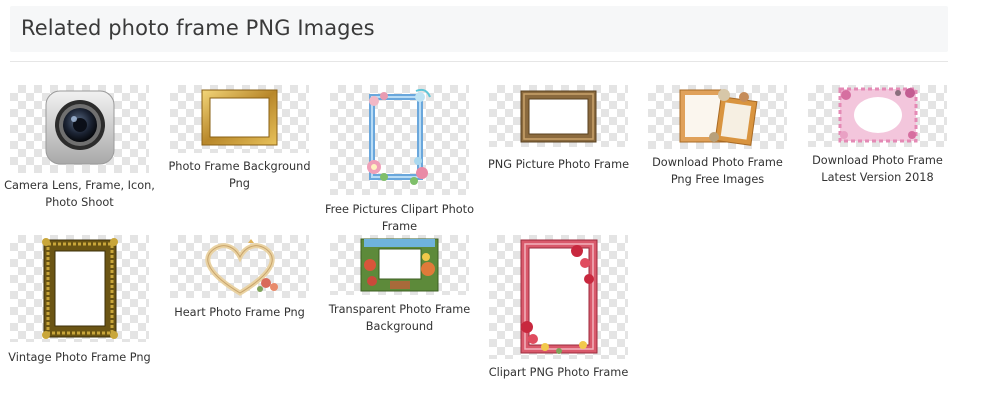 This screenshot has width=998, height=400. I want to click on image-caption: PNG Picture Photo Frame, so click(558, 164).